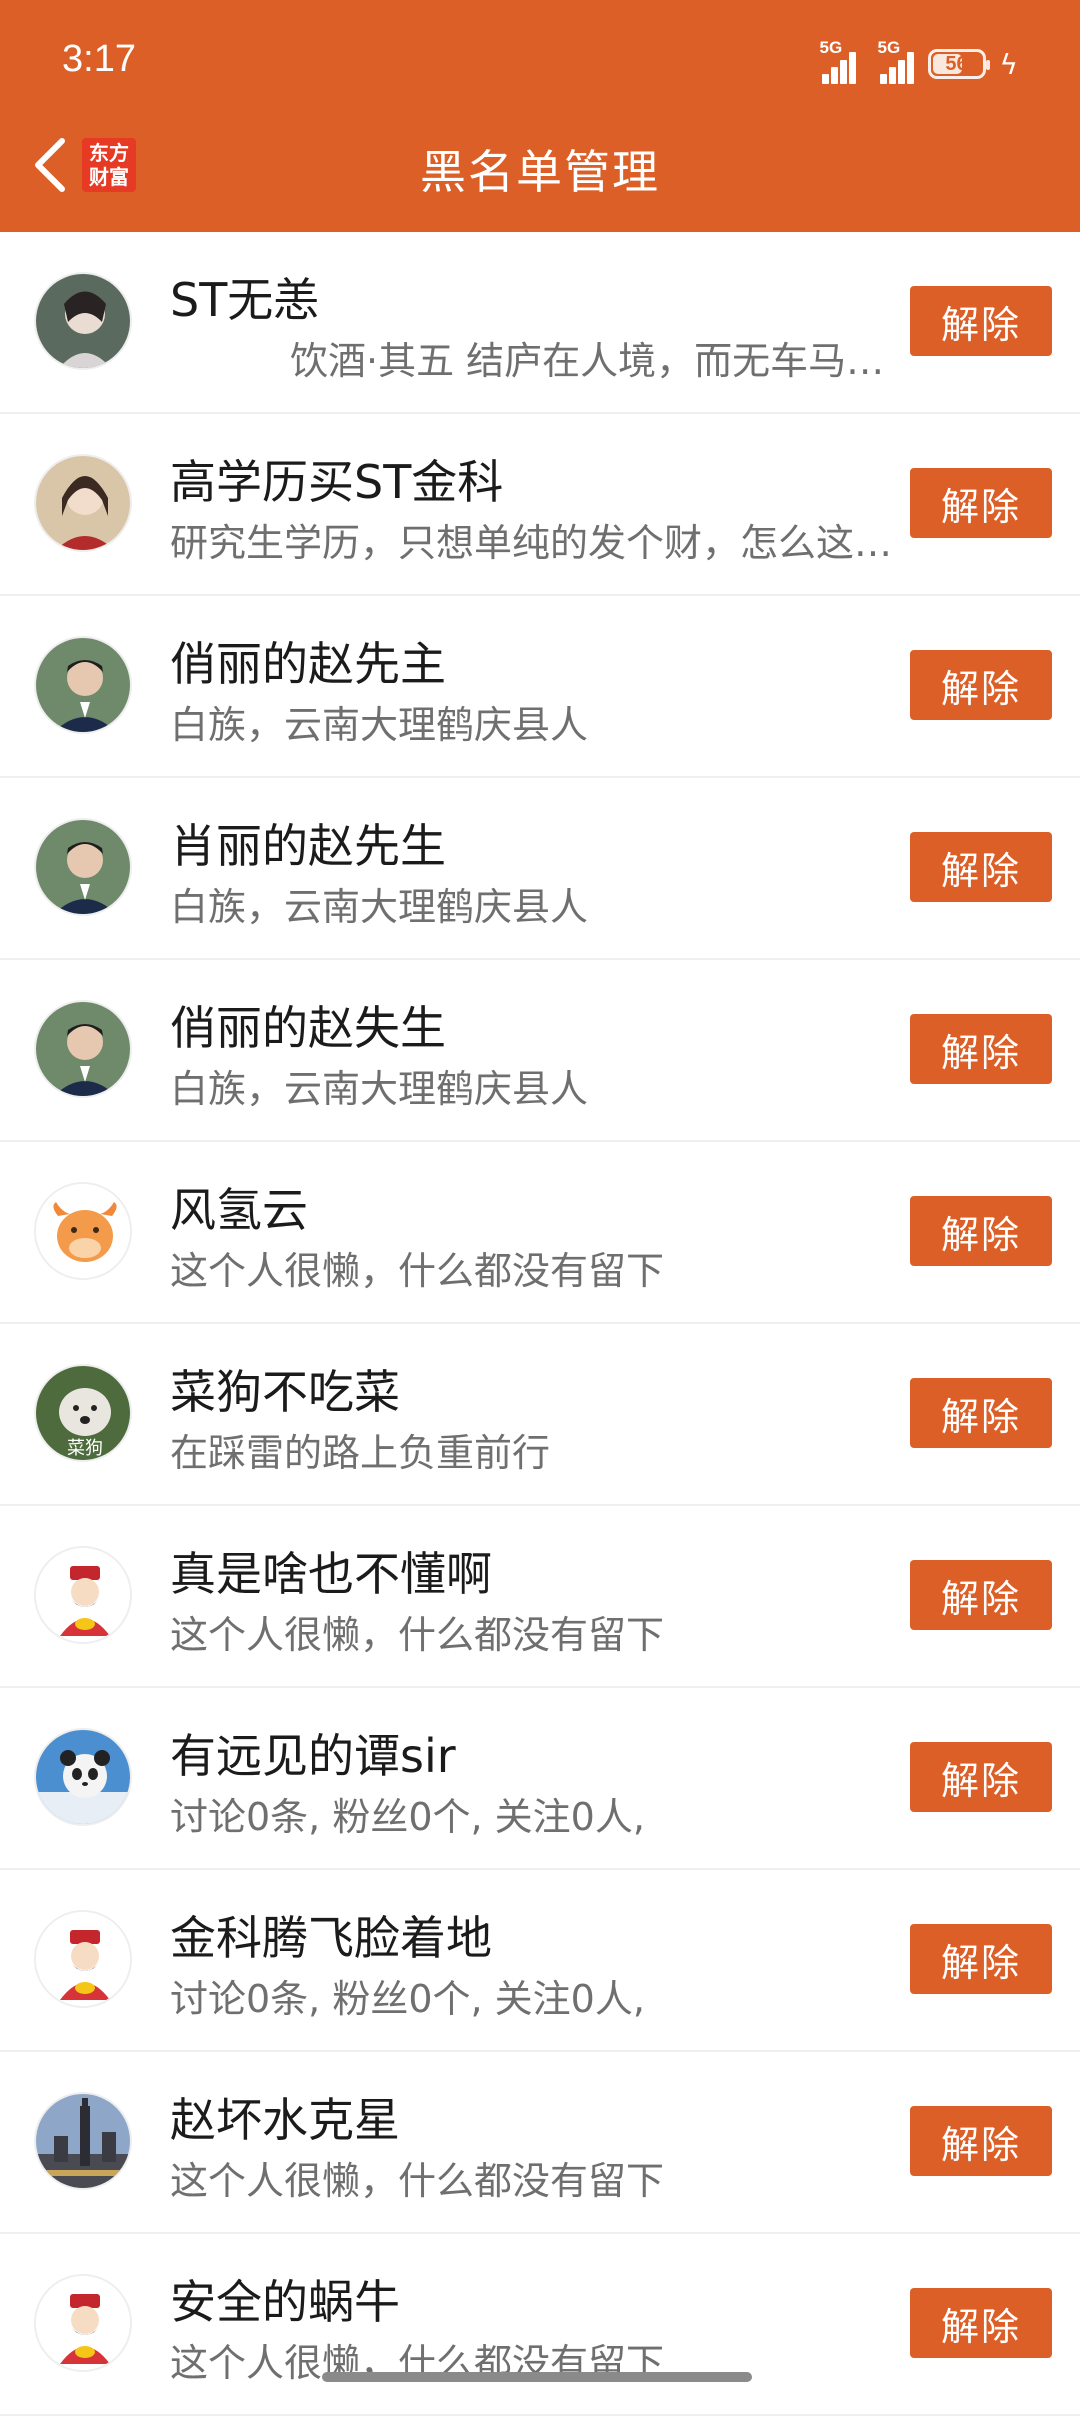  I want to click on user-name: 肖丽的赵先生, so click(308, 846).